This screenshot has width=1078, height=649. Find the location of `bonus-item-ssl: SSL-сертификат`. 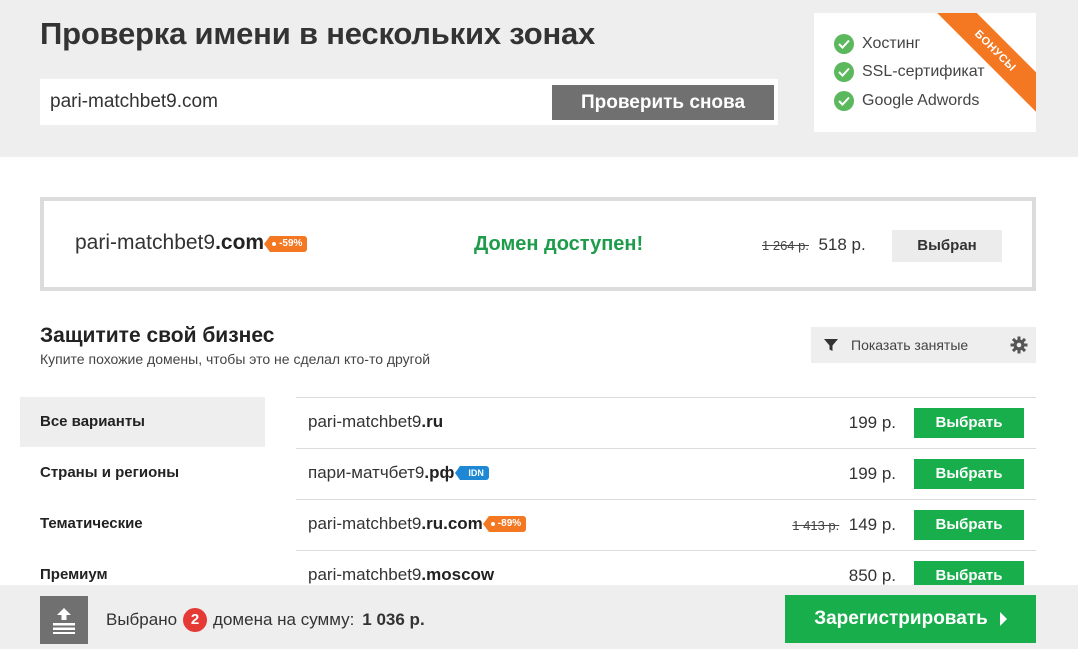

bonus-item-ssl: SSL-сертификат is located at coordinates (909, 72).